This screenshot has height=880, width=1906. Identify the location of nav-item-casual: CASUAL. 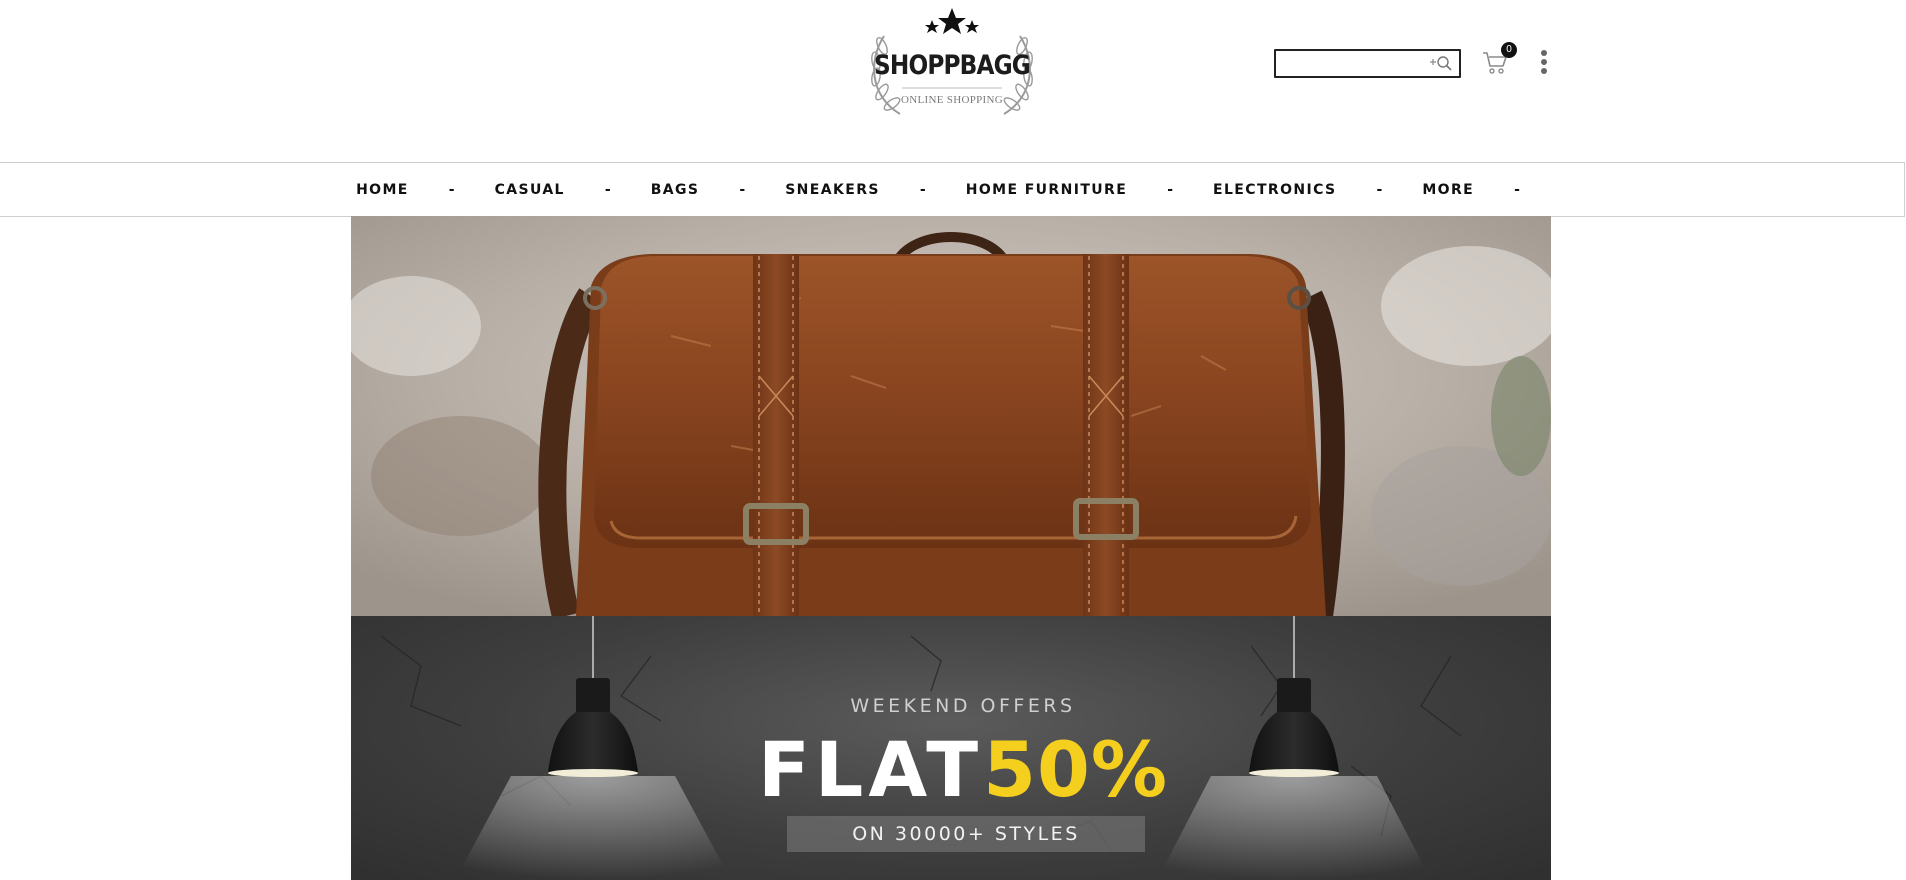
(530, 190).